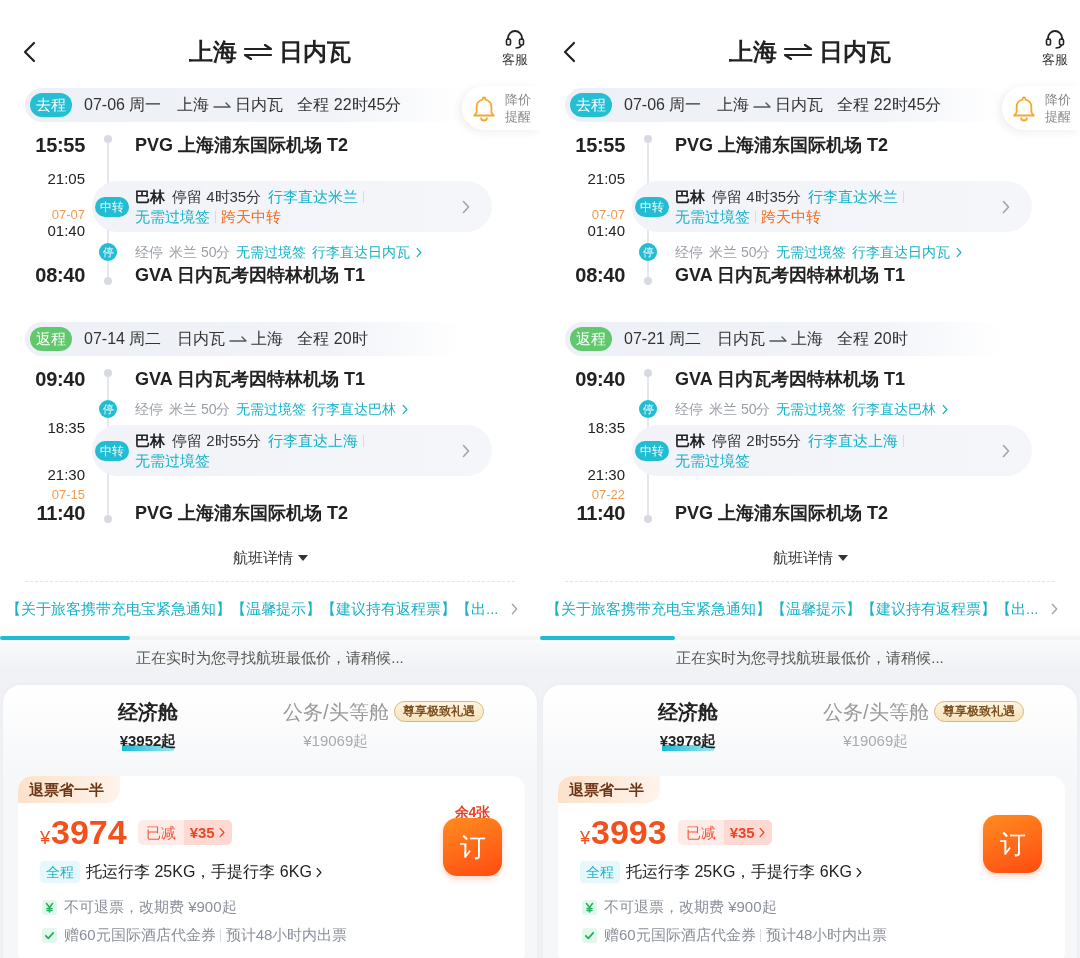  Describe the element at coordinates (799, 104) in the screenshot. I see `route-destination: 日内瓦` at that location.